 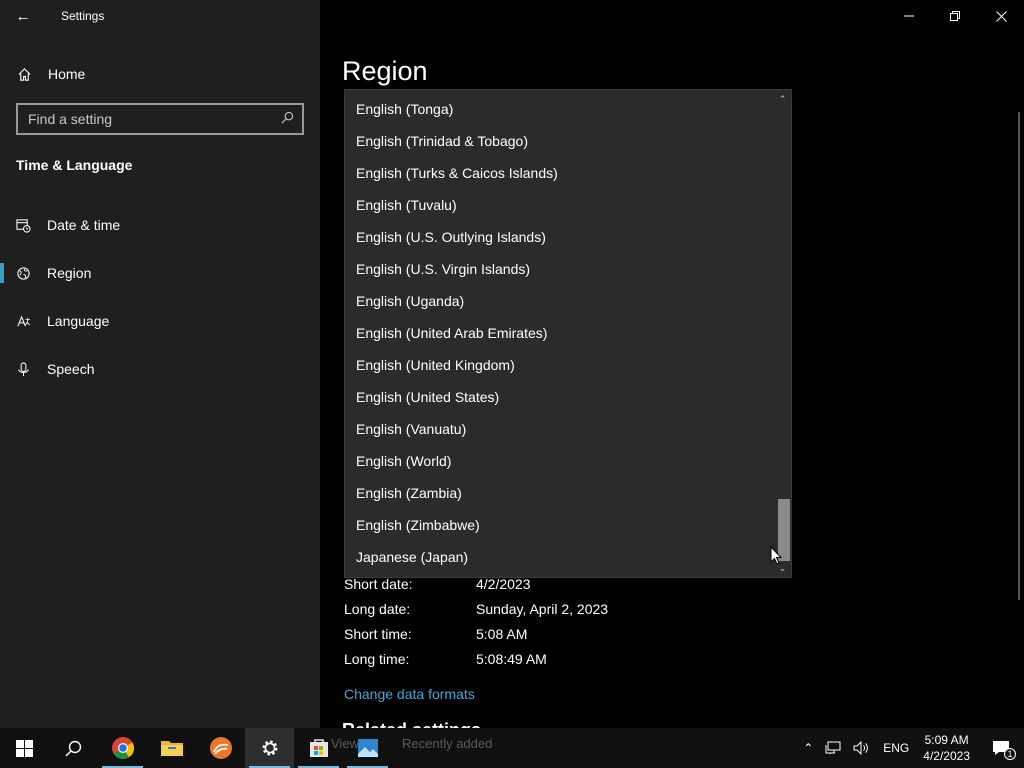 What do you see at coordinates (946, 740) in the screenshot?
I see `clock-time: 5:09 AM` at bounding box center [946, 740].